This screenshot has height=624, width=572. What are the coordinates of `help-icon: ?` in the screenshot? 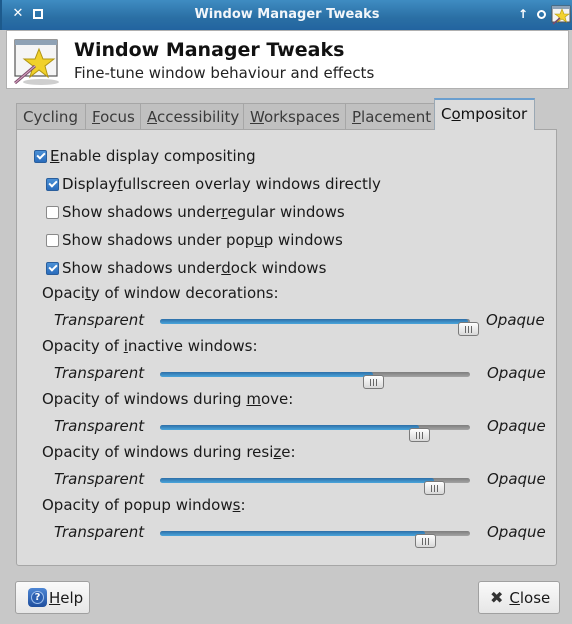 It's located at (37, 597).